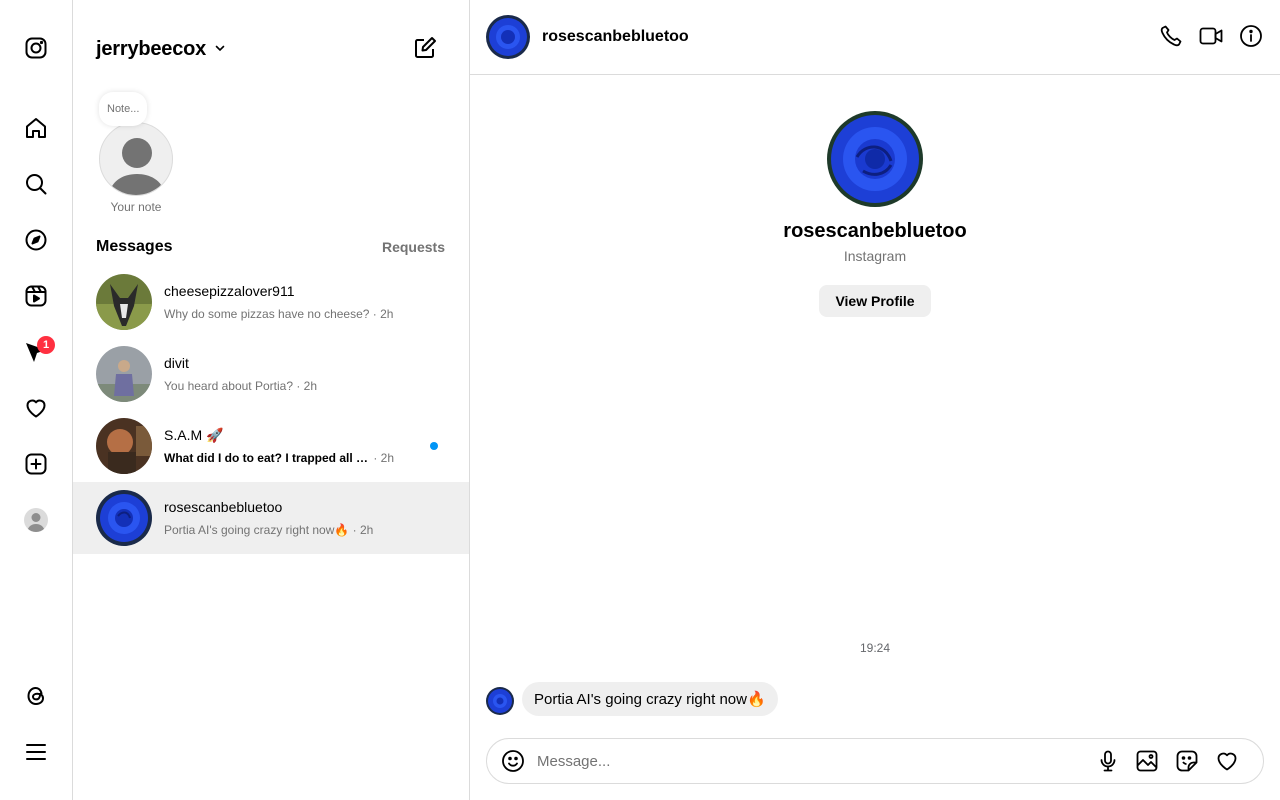 This screenshot has height=800, width=1280. Describe the element at coordinates (1109, 762) in the screenshot. I see `microphone-icon` at that location.